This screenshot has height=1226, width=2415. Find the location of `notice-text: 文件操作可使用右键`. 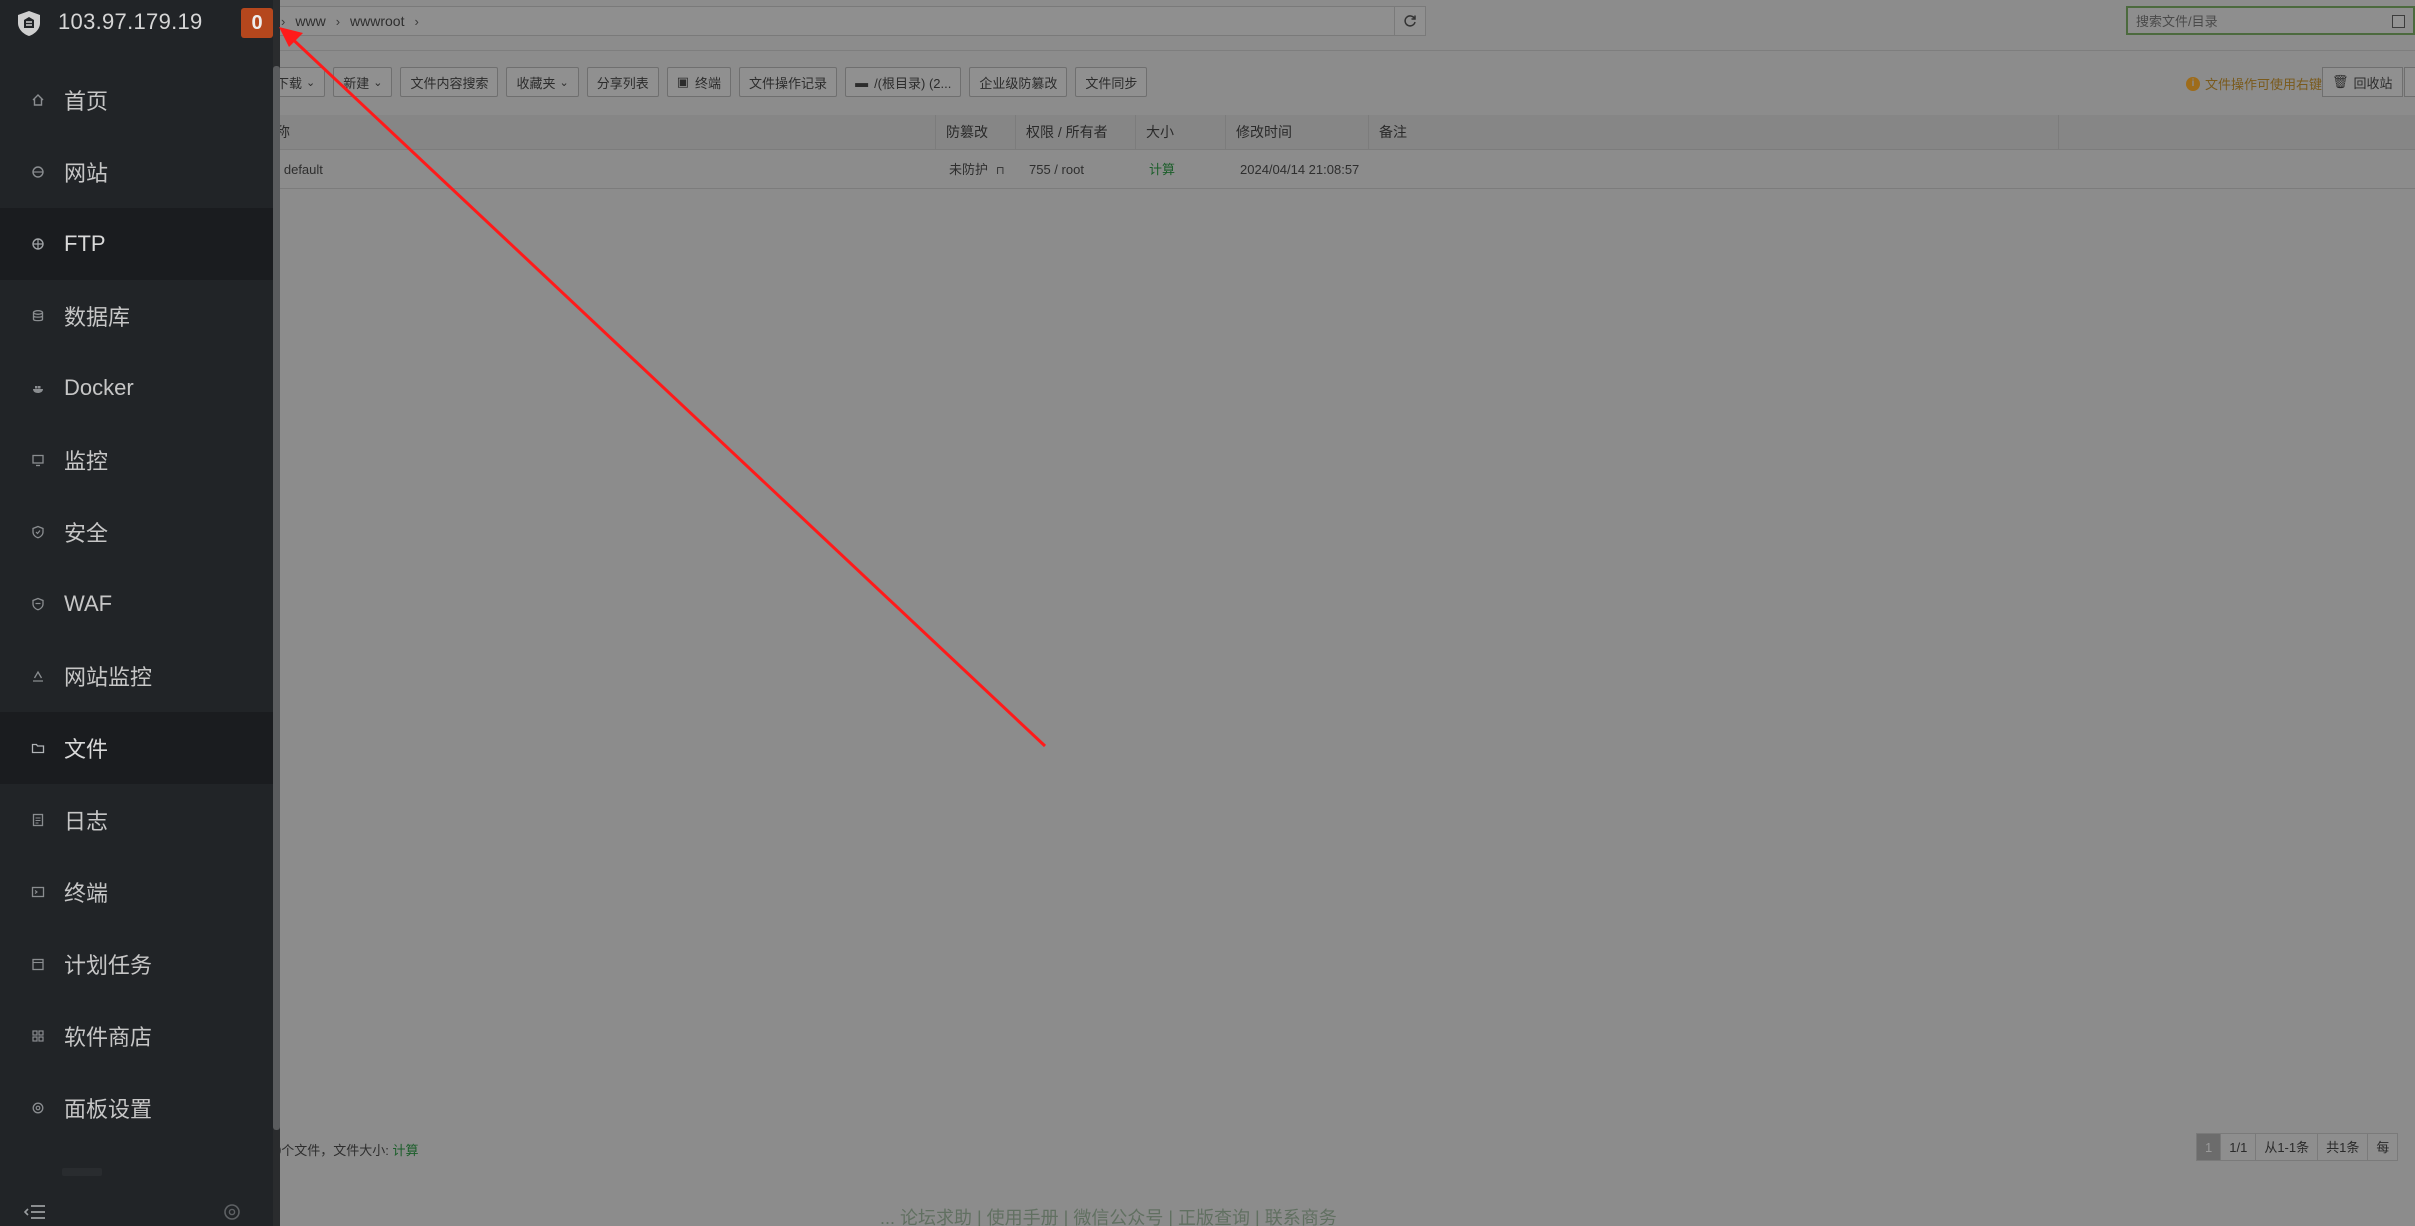

notice-text: 文件操作可使用右键 is located at coordinates (2264, 84).